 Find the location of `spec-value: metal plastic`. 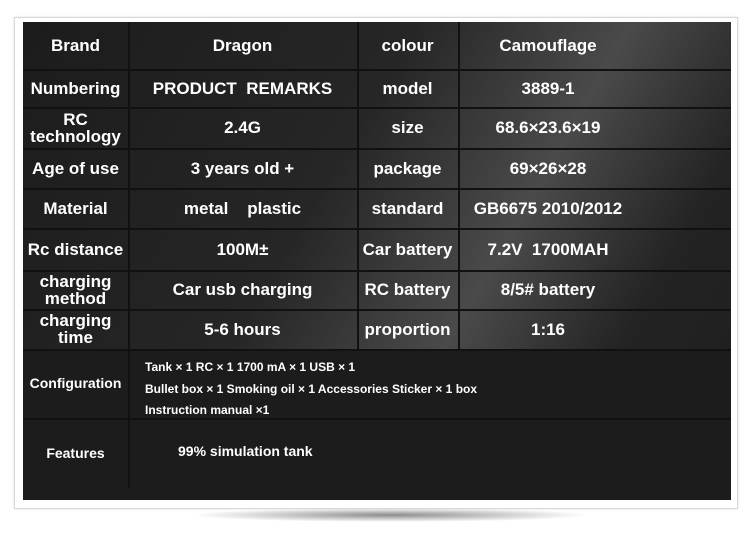

spec-value: metal plastic is located at coordinates (242, 208).